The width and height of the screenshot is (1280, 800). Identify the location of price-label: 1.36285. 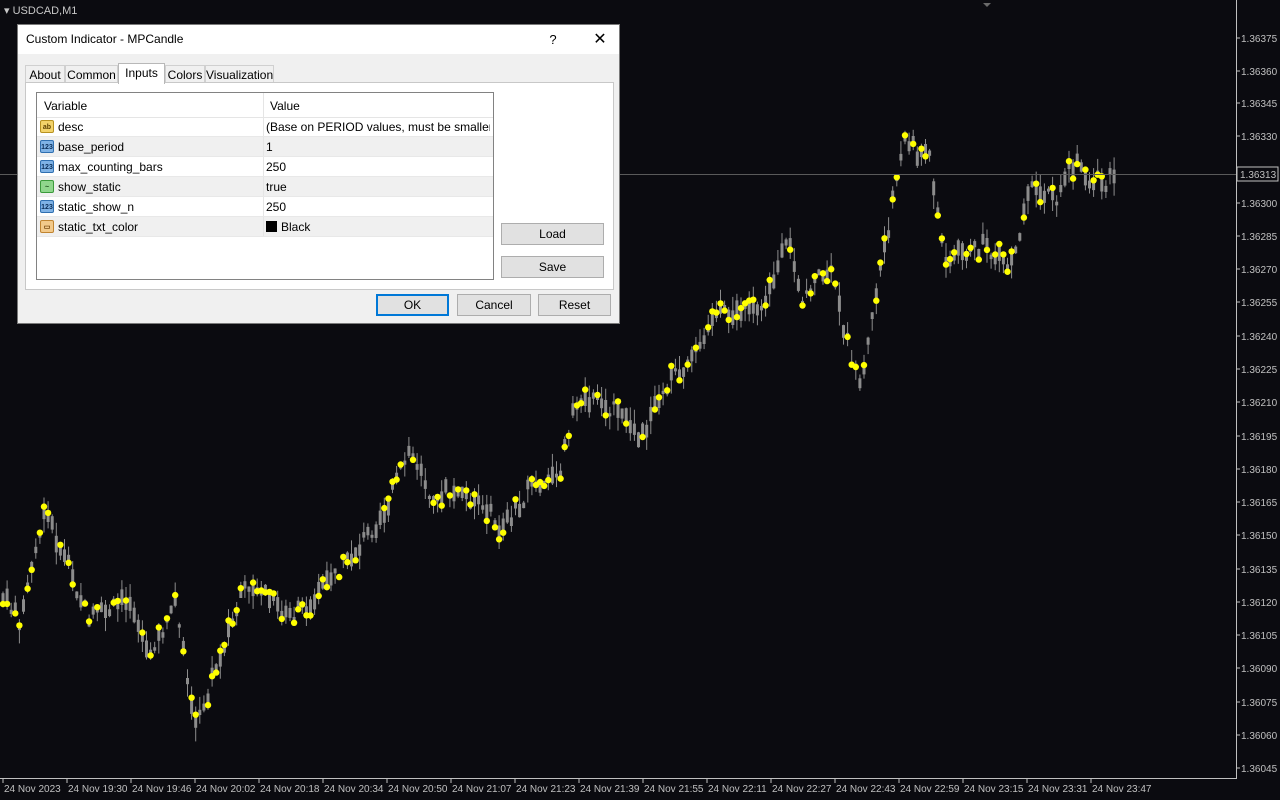
(1259, 237).